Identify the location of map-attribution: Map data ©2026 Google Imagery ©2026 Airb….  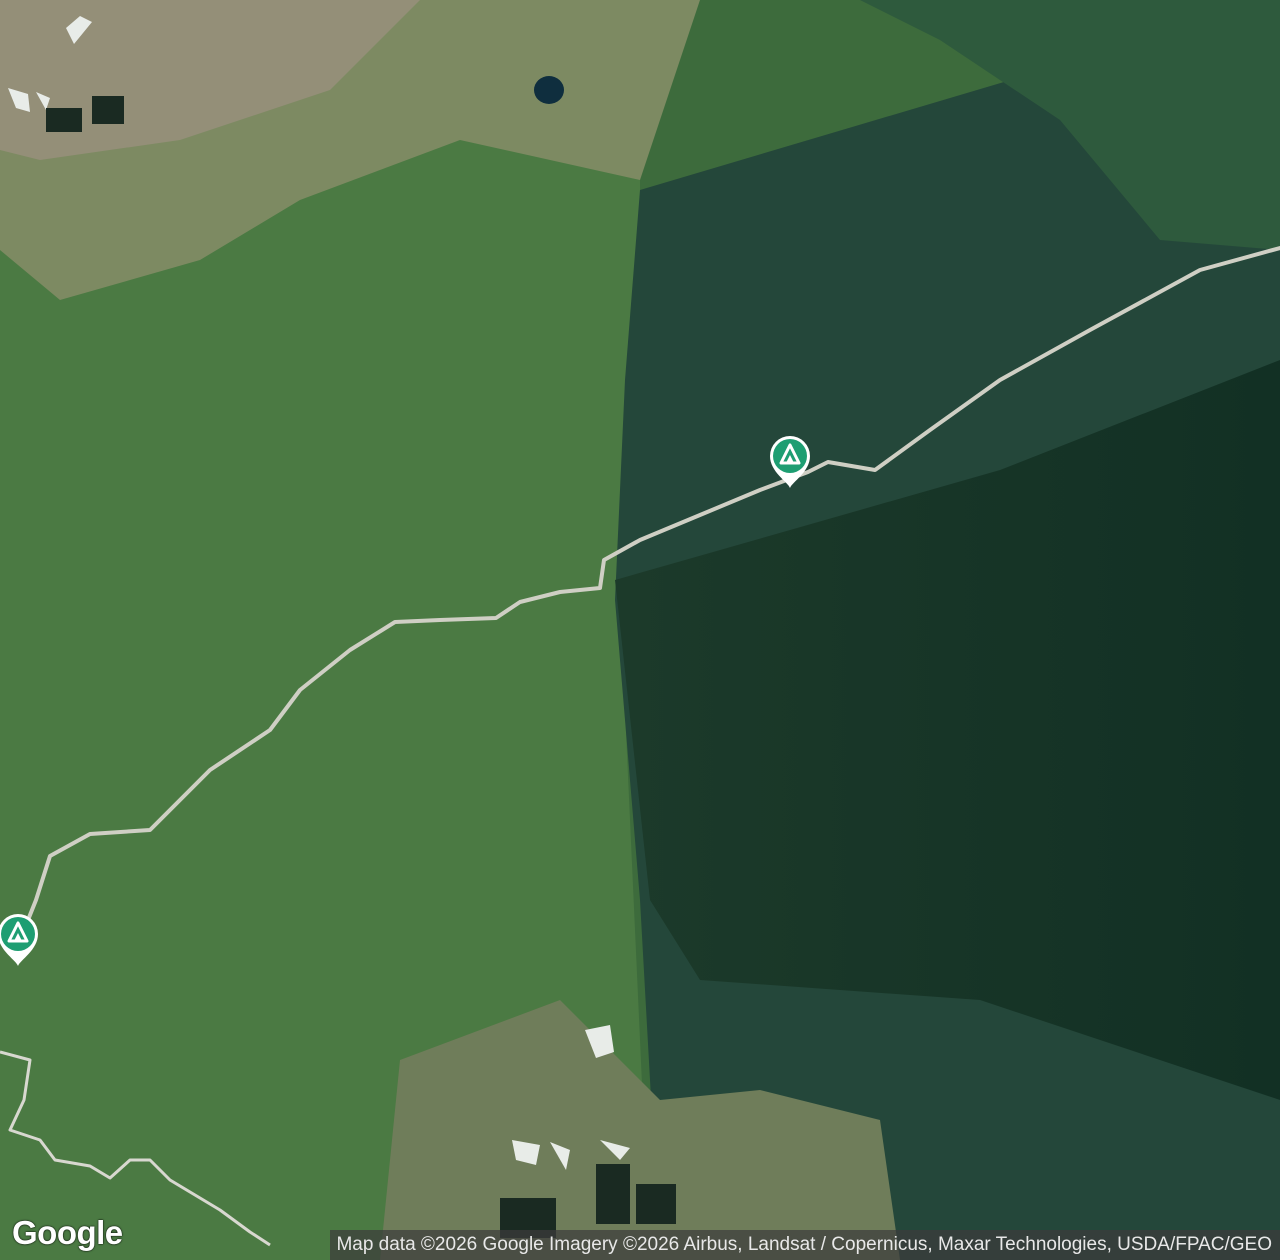
(805, 1245).